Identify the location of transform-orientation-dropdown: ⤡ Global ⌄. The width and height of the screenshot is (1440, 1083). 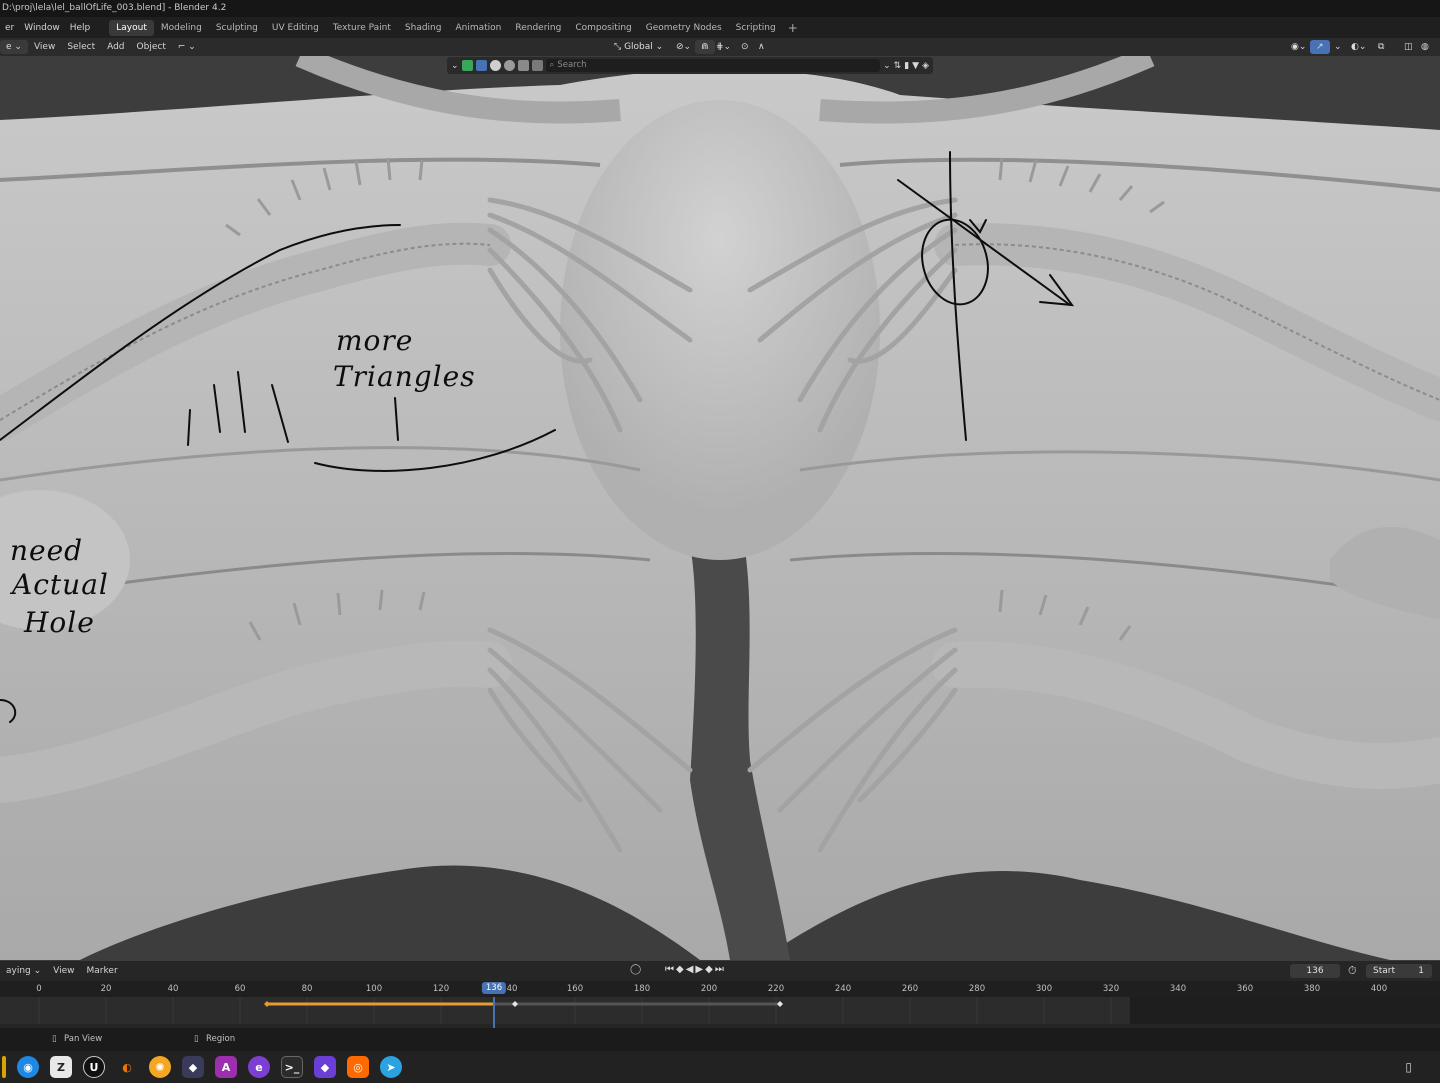
(638, 47).